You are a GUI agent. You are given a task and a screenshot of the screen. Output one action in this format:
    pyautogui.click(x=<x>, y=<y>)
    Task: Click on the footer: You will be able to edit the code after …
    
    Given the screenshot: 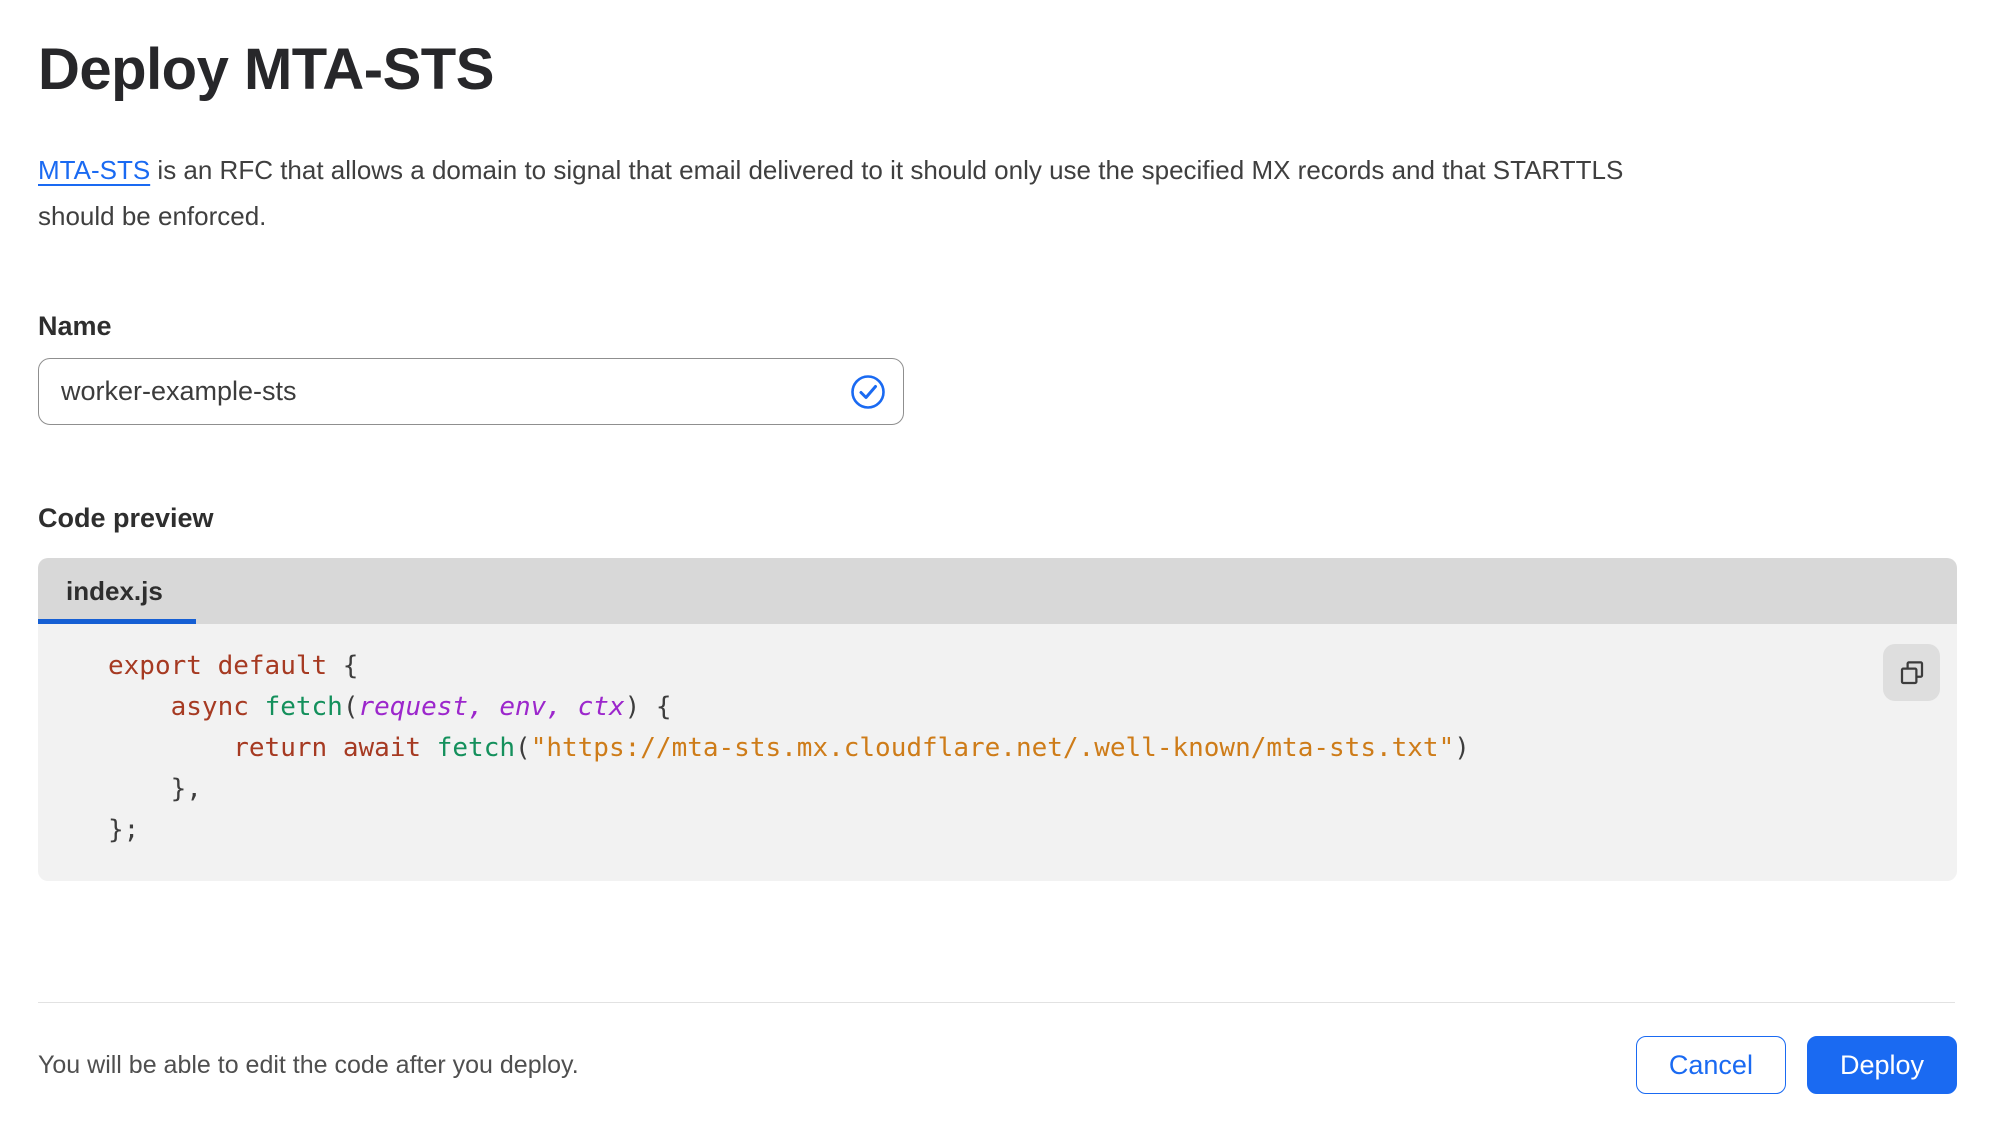 What is the action you would take?
    pyautogui.click(x=997, y=1065)
    